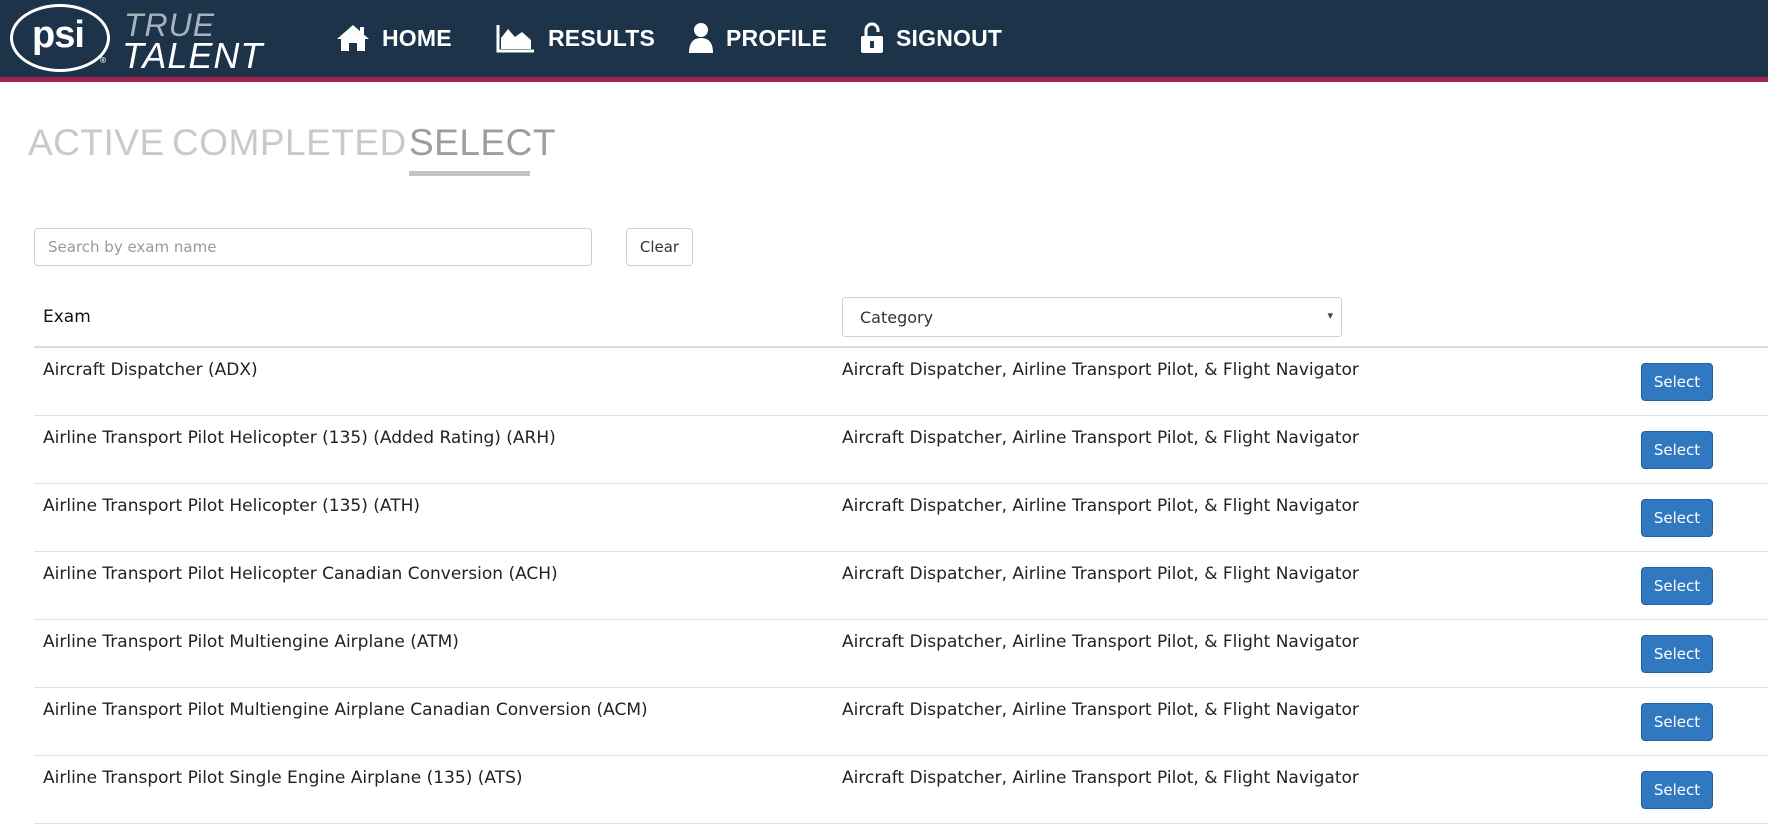 The width and height of the screenshot is (1768, 824). I want to click on nav-results: RESULTS, so click(575, 38).